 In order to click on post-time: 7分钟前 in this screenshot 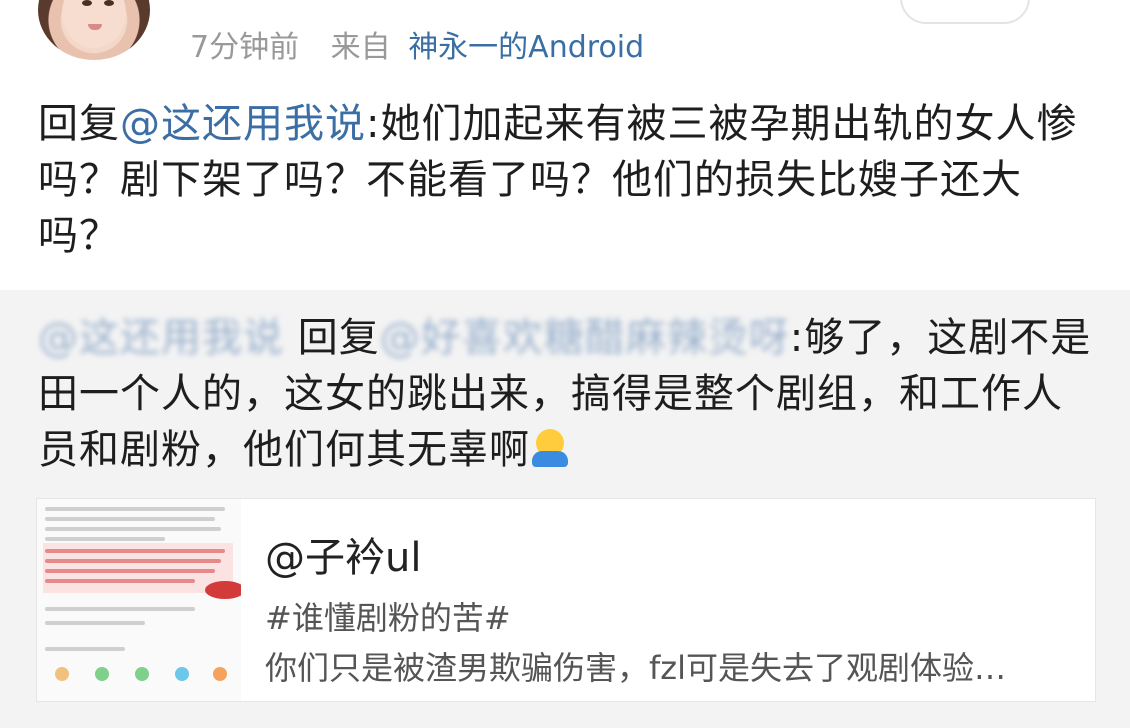, I will do `click(245, 47)`.